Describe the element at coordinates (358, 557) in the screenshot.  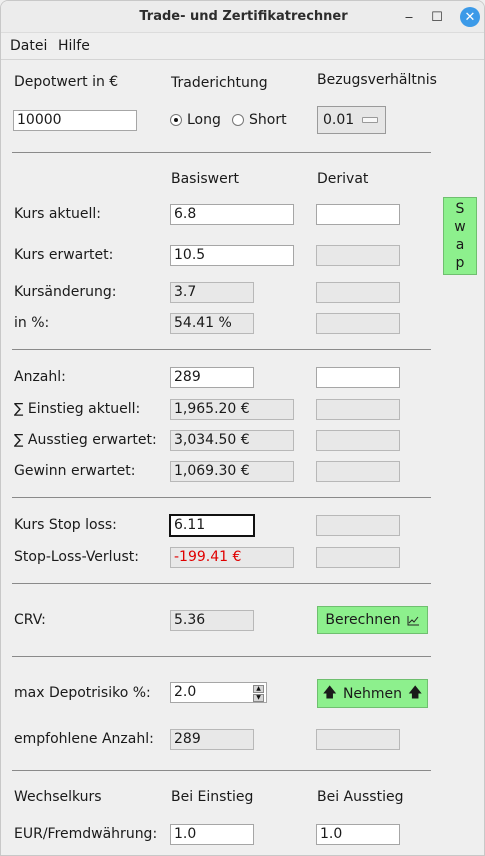
I see `stoploss-verlust-derivat-field` at that location.